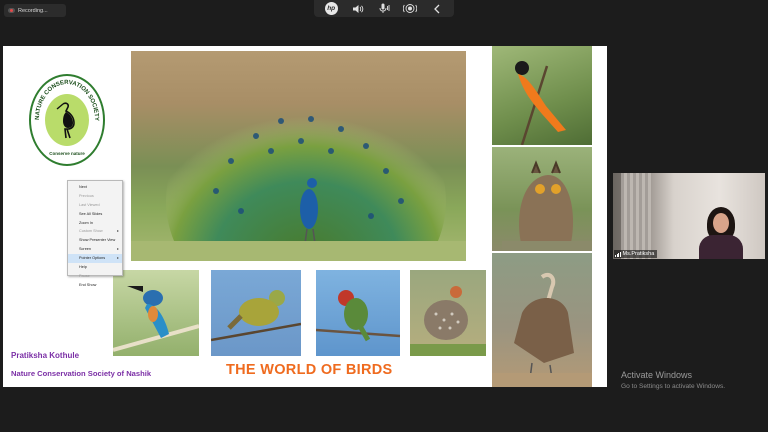  What do you see at coordinates (11, 10) in the screenshot?
I see `recording-icon` at bounding box center [11, 10].